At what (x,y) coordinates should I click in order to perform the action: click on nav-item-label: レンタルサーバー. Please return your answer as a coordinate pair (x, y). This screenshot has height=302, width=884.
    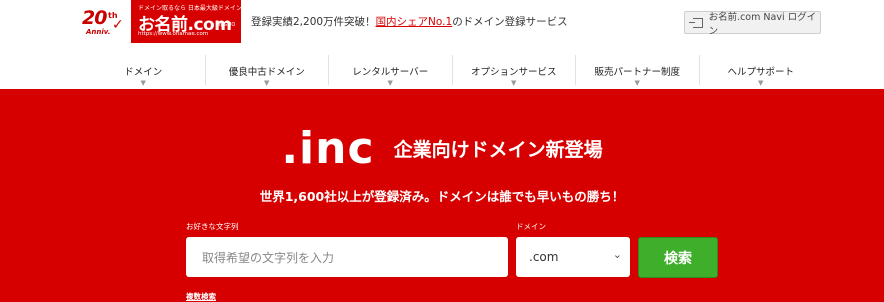
    Looking at the image, I should click on (390, 72).